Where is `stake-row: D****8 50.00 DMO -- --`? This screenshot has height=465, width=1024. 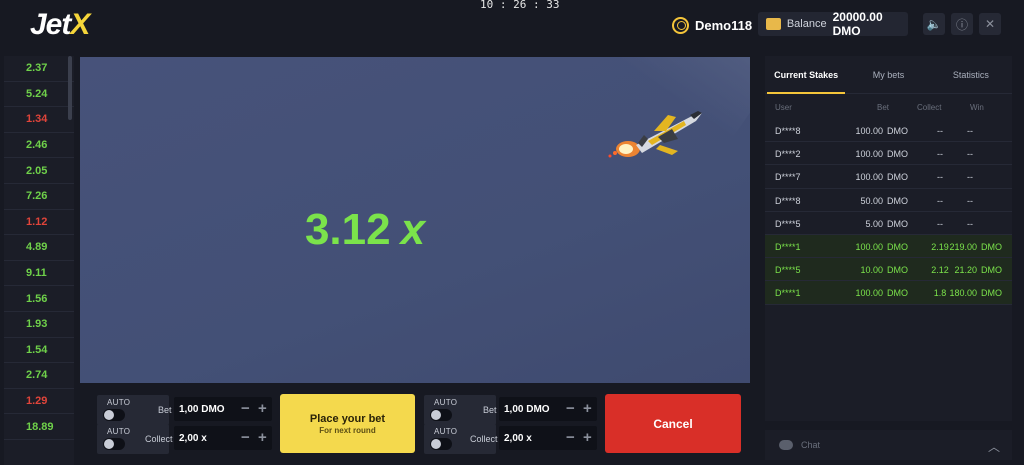 stake-row: D****8 50.00 DMO -- -- is located at coordinates (888, 200).